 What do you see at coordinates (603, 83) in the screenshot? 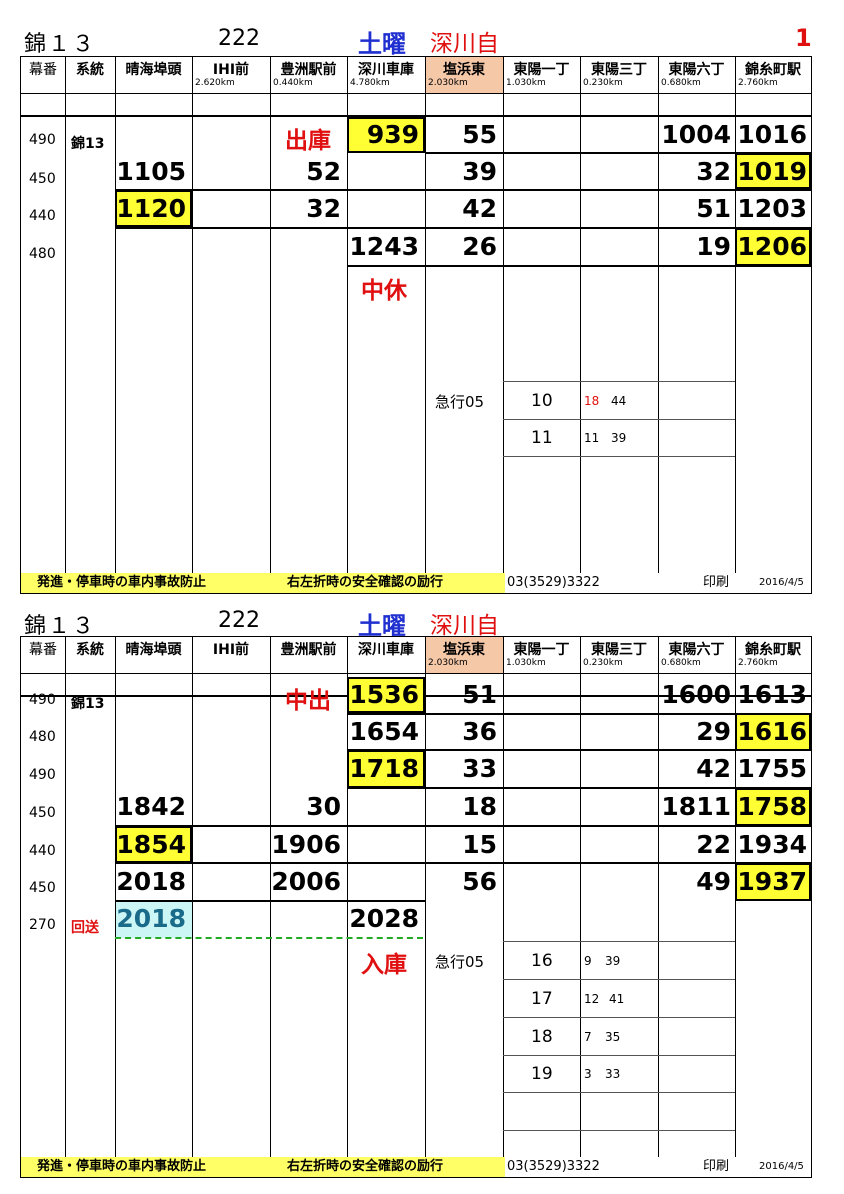
I see `km-toyo3: 0.230km` at bounding box center [603, 83].